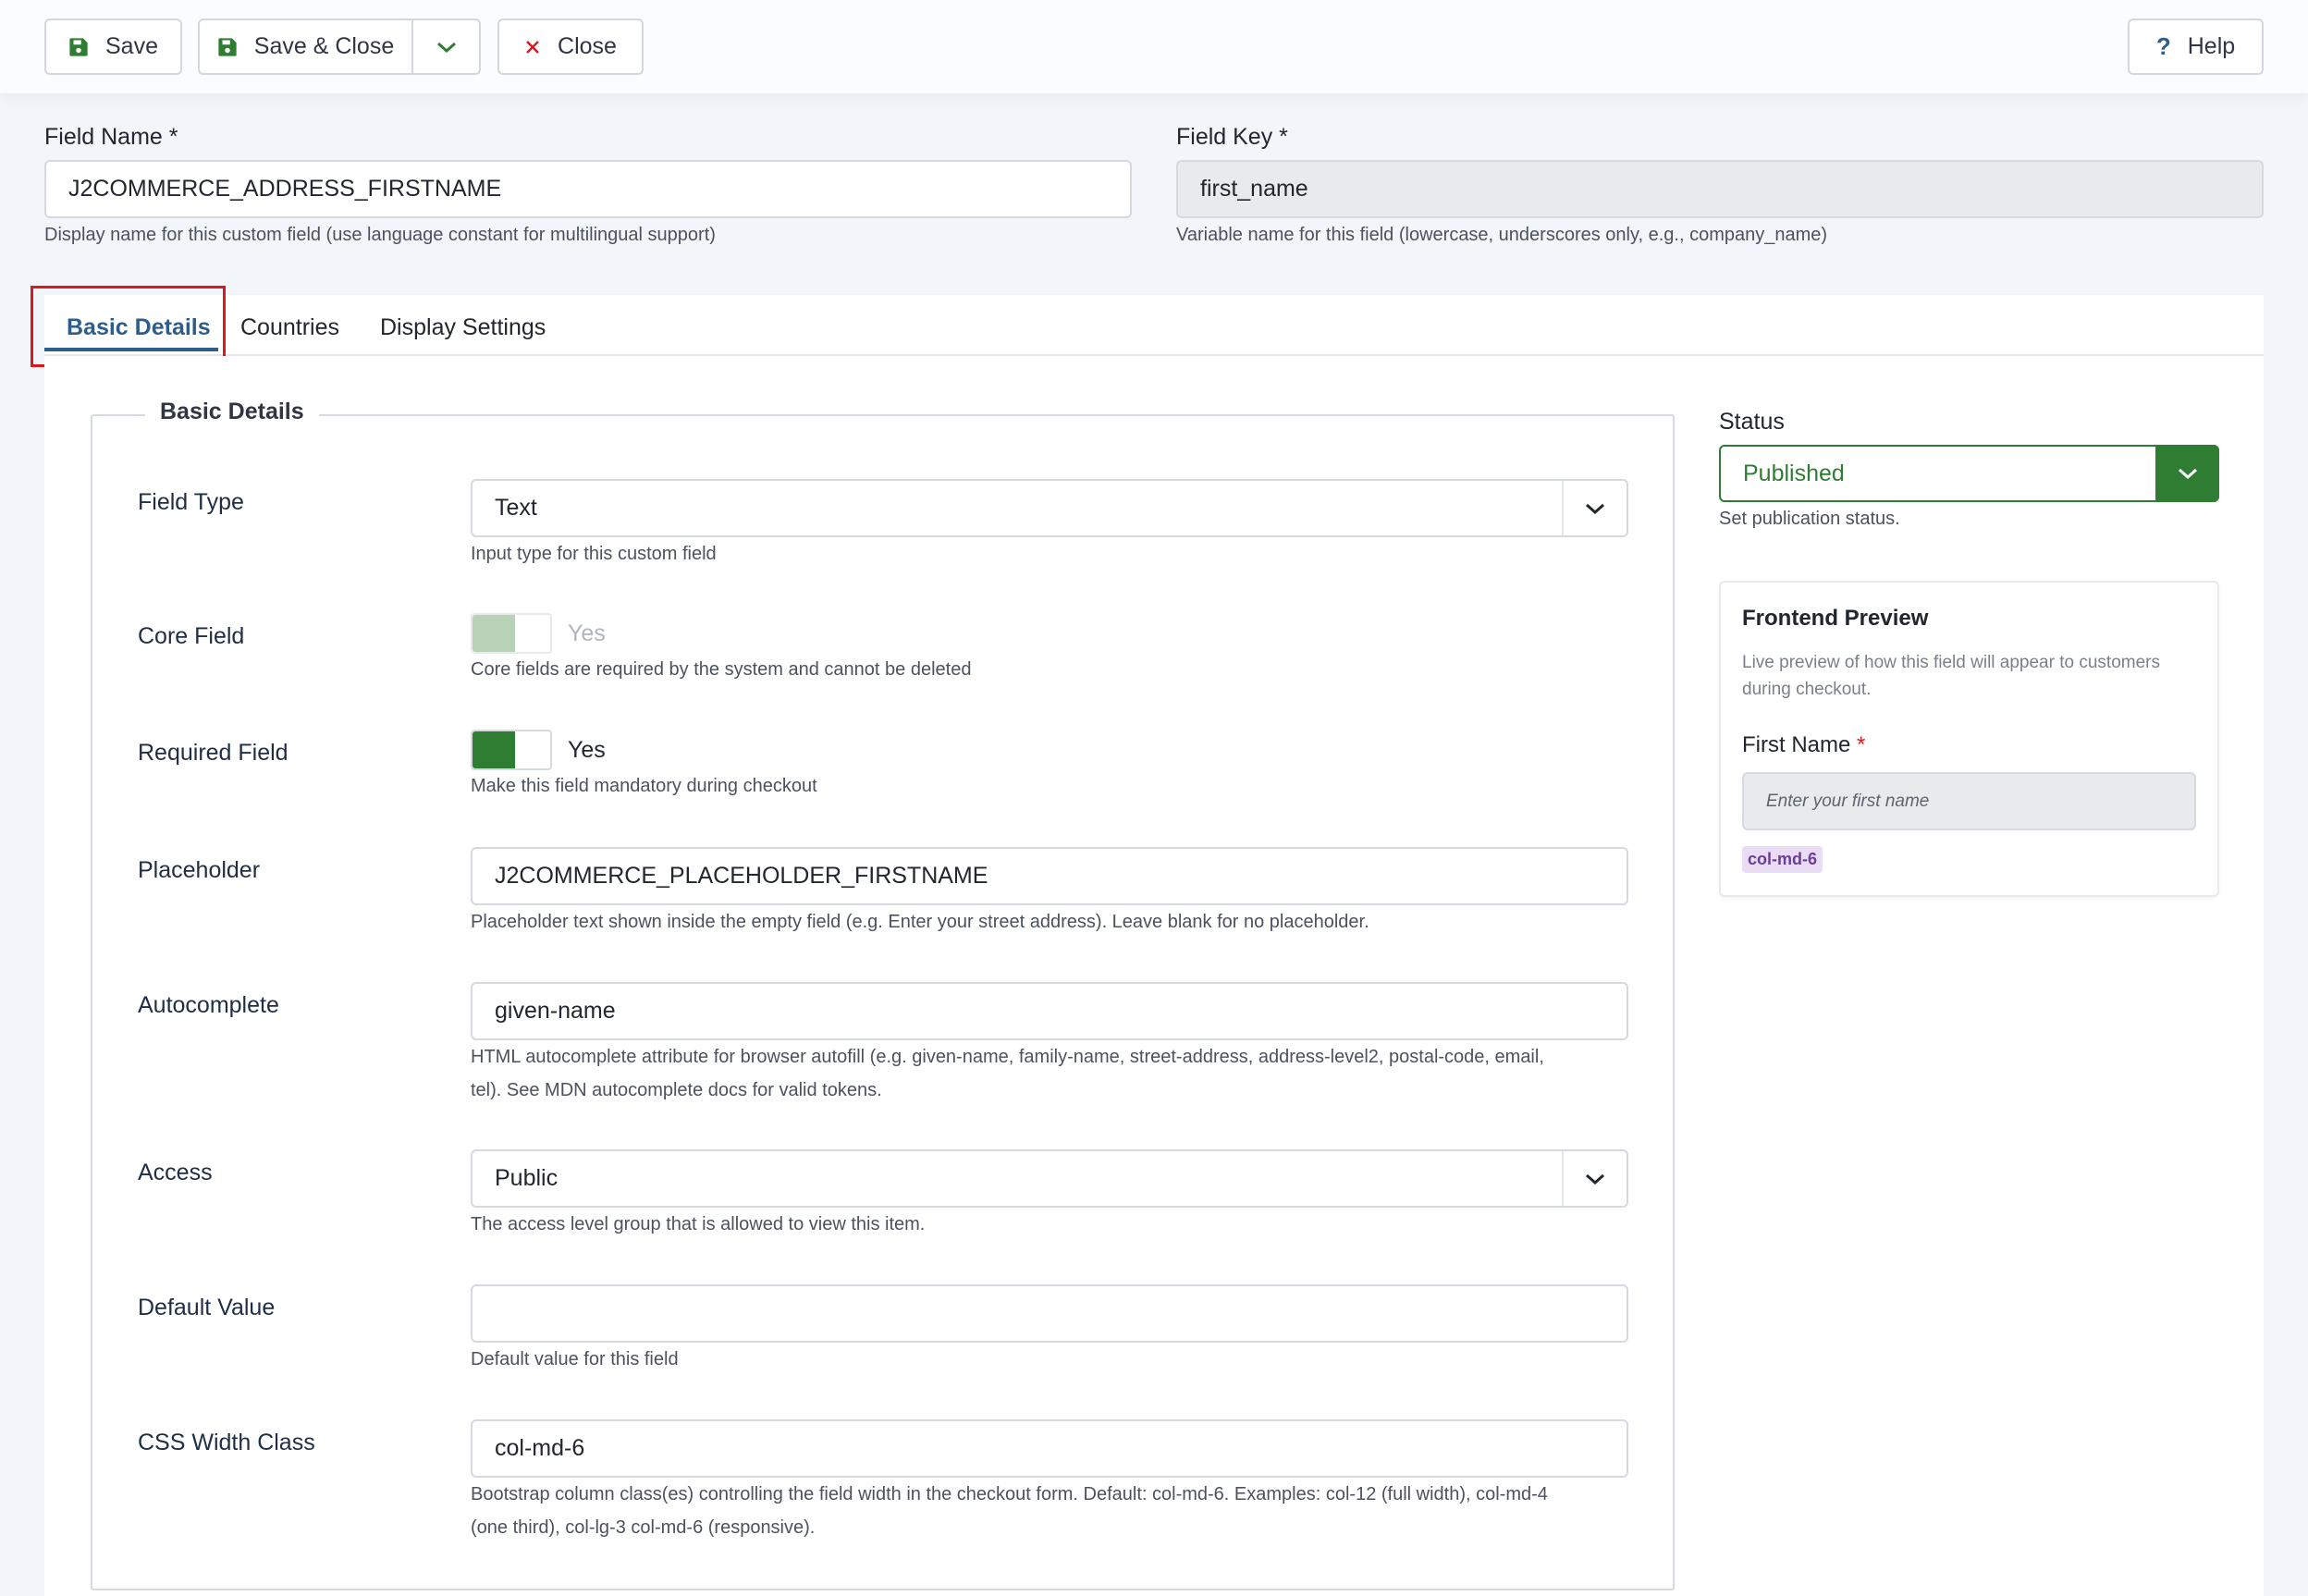 Image resolution: width=2308 pixels, height=1596 pixels. I want to click on width-badge: col-md-6, so click(1782, 859).